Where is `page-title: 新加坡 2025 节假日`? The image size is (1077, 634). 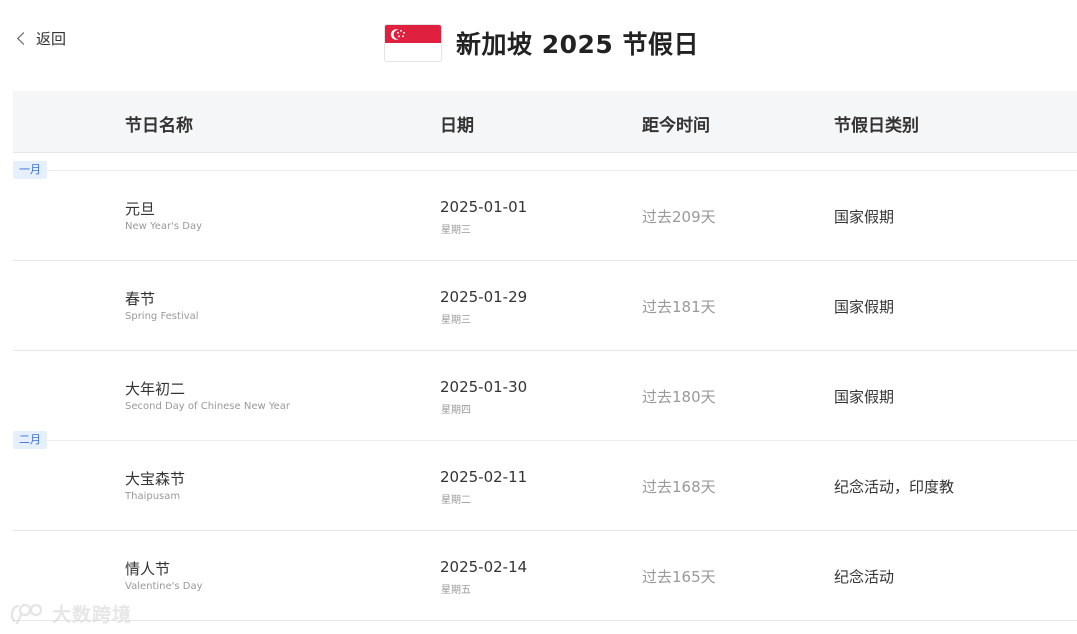
page-title: 新加坡 2025 节假日 is located at coordinates (577, 44).